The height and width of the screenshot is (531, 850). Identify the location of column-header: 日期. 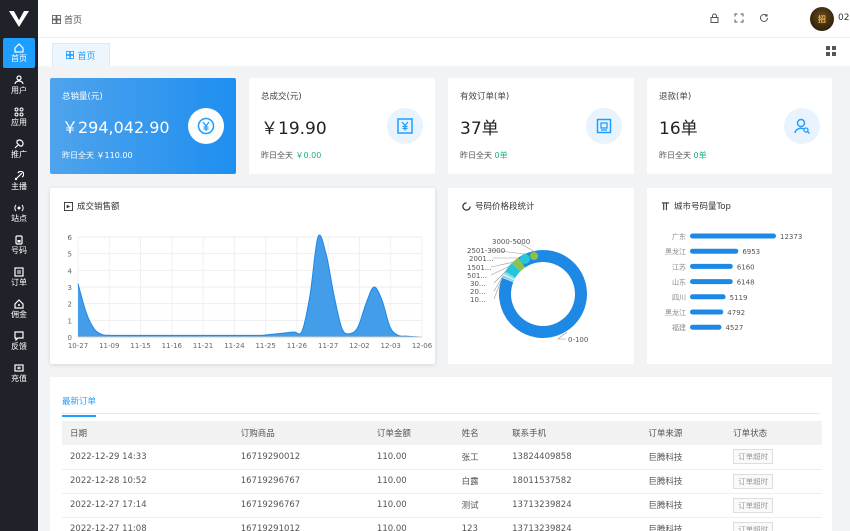
(147, 433).